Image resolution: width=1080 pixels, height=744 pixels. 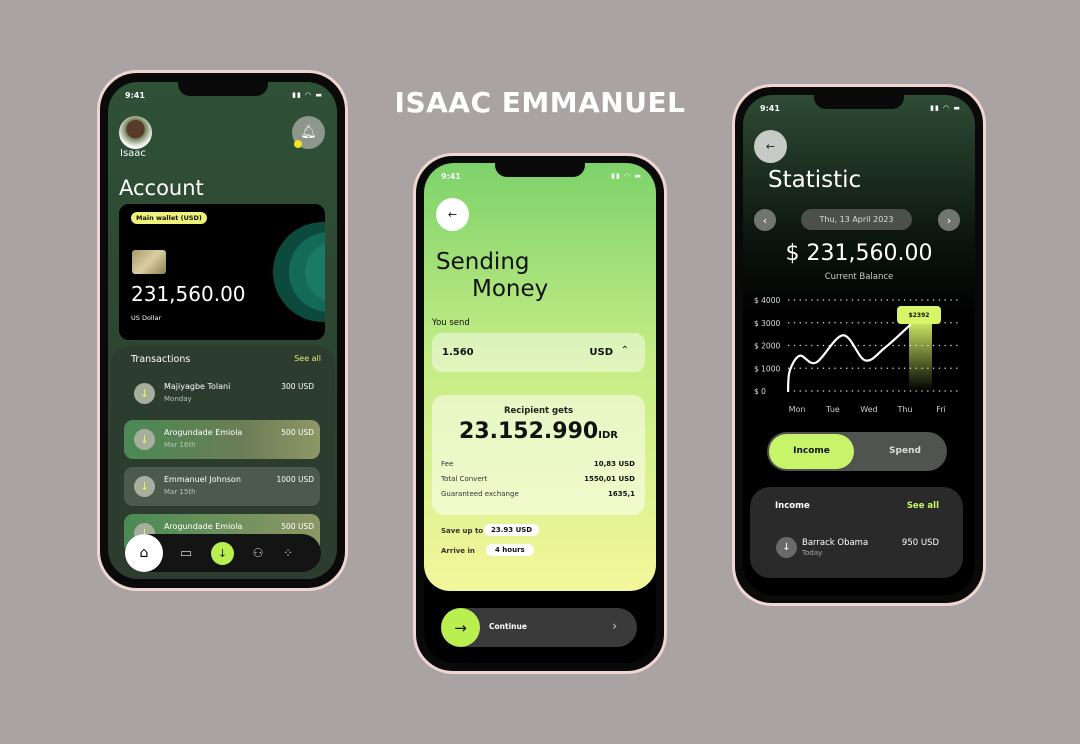 I want to click on save-value: 23.93 USD, so click(x=512, y=530).